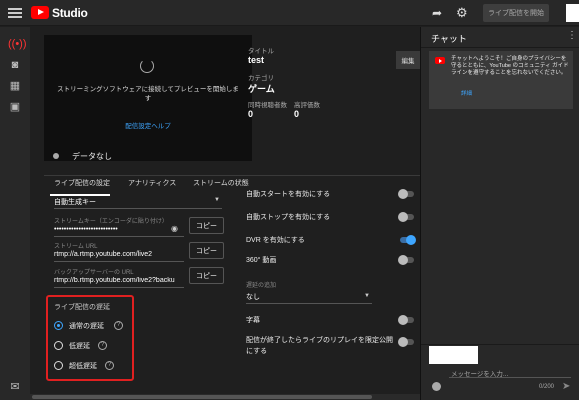  I want to click on stream-key-input: ••••••••••••••••••••••••••, so click(86, 229).